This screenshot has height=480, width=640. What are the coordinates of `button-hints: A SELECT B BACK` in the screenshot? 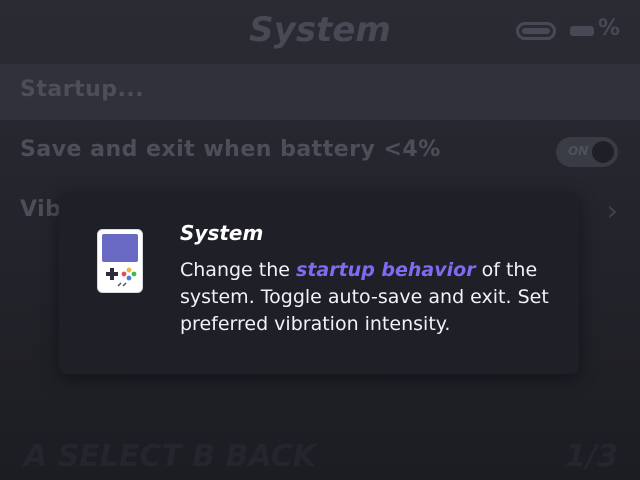 It's located at (170, 456).